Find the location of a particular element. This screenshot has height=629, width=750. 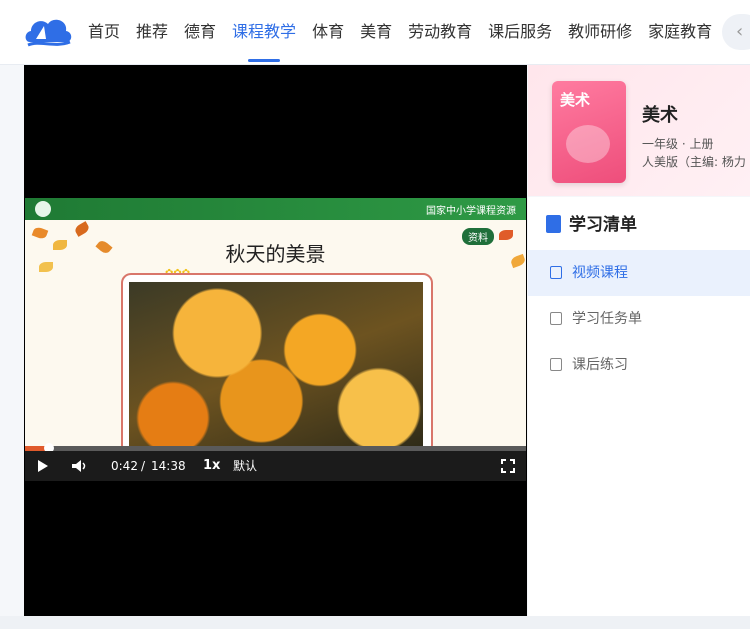

nav-item-arts: 美育 is located at coordinates (376, 32).